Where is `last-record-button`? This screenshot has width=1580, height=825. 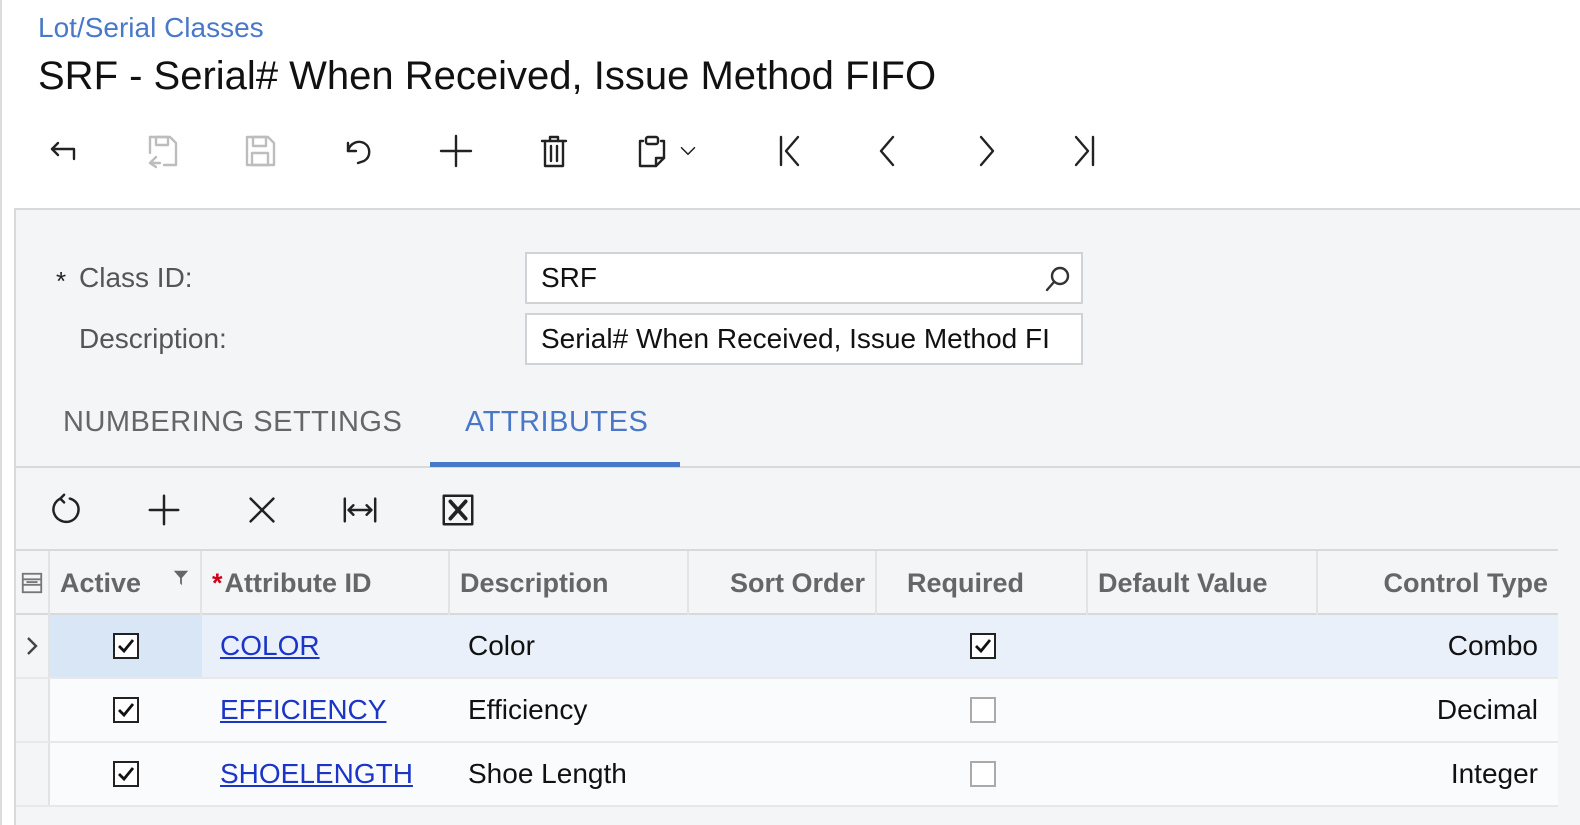 last-record-button is located at coordinates (1084, 151).